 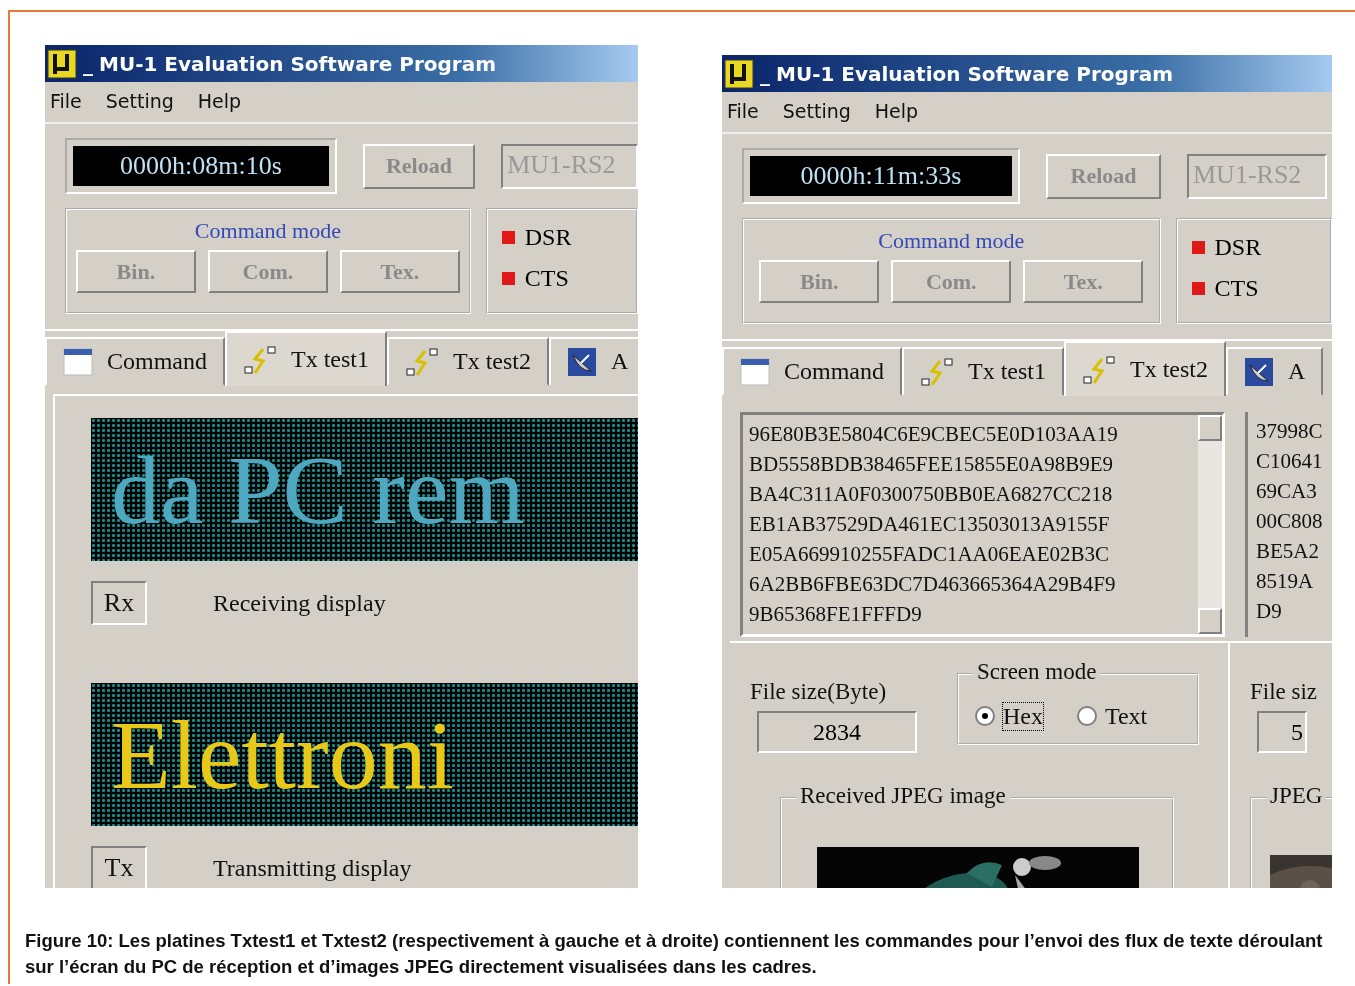 What do you see at coordinates (1282, 732) in the screenshot?
I see `file-size-field: 5` at bounding box center [1282, 732].